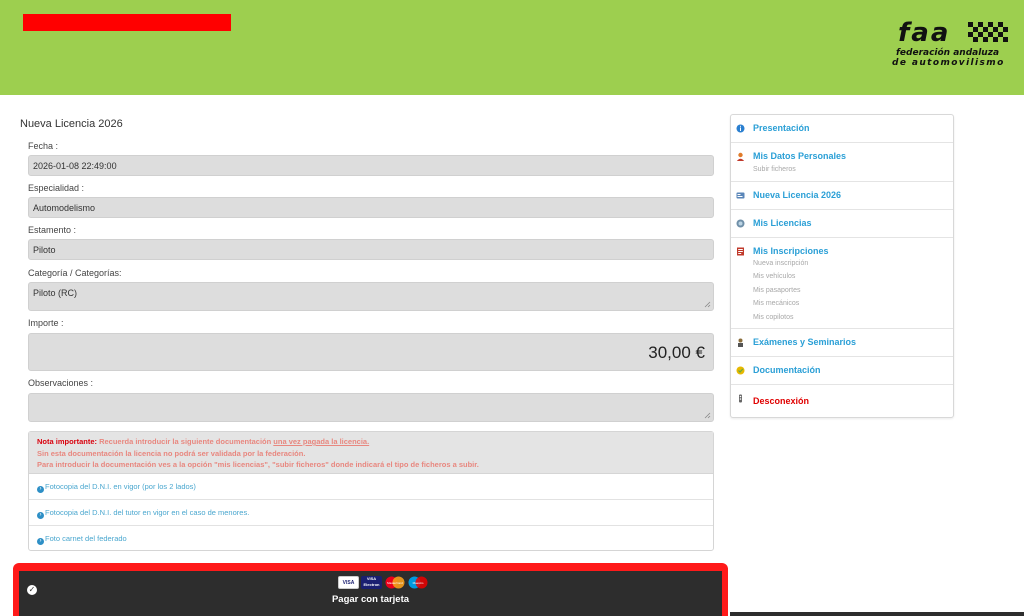 Image resolution: width=1024 pixels, height=616 pixels. What do you see at coordinates (371, 296) in the screenshot?
I see `categoria-textarea: Piloto (RC)` at bounding box center [371, 296].